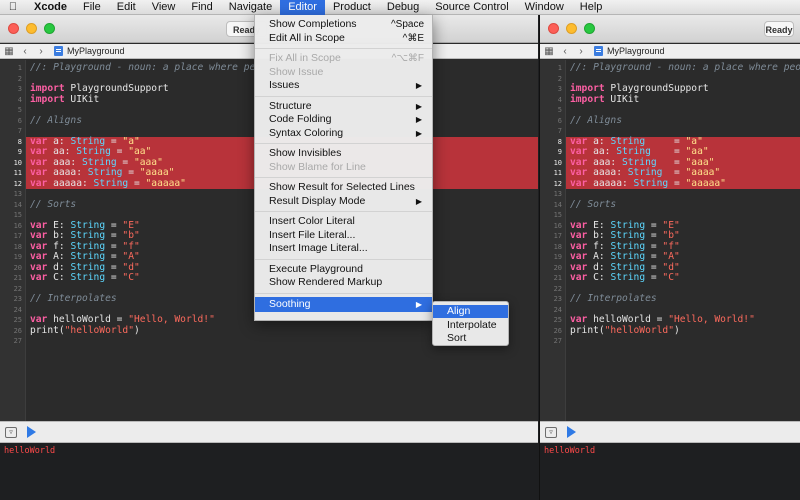 The width and height of the screenshot is (800, 500). Describe the element at coordinates (343, 282) in the screenshot. I see `menu-item-show-rendered-markup: Show Rendered Markup` at that location.